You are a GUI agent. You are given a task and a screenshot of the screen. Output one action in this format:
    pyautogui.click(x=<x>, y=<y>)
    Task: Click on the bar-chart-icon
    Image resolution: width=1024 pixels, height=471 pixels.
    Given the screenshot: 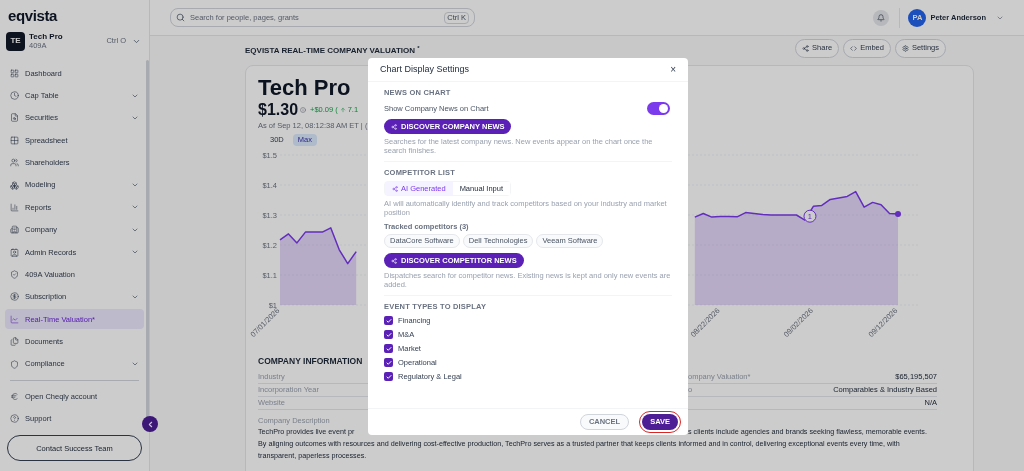 What is the action you would take?
    pyautogui.click(x=14, y=207)
    